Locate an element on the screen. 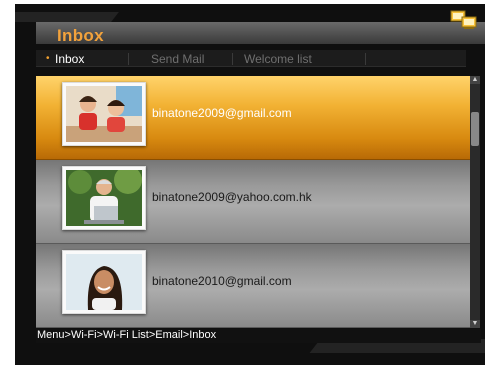  decorative-stripe is located at coordinates (67, 17).